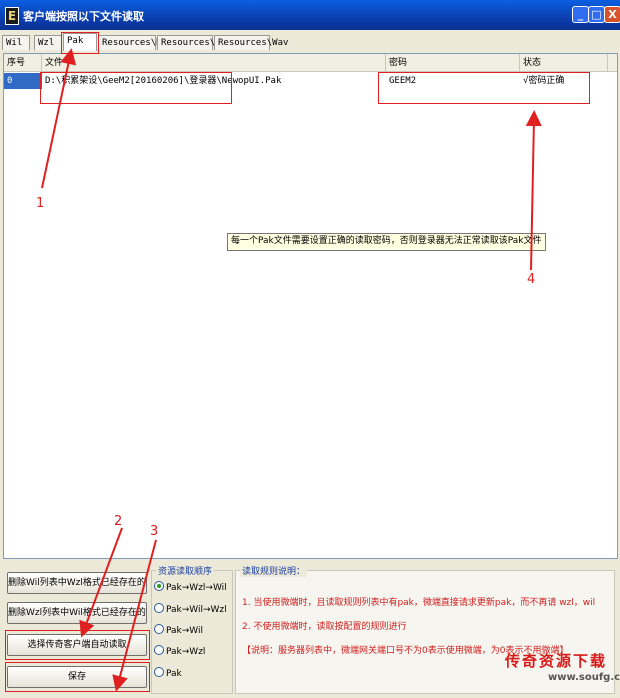 The image size is (620, 698). What do you see at coordinates (138, 42) in the screenshot?
I see `tab-resources-data: Resources\Data` at bounding box center [138, 42].